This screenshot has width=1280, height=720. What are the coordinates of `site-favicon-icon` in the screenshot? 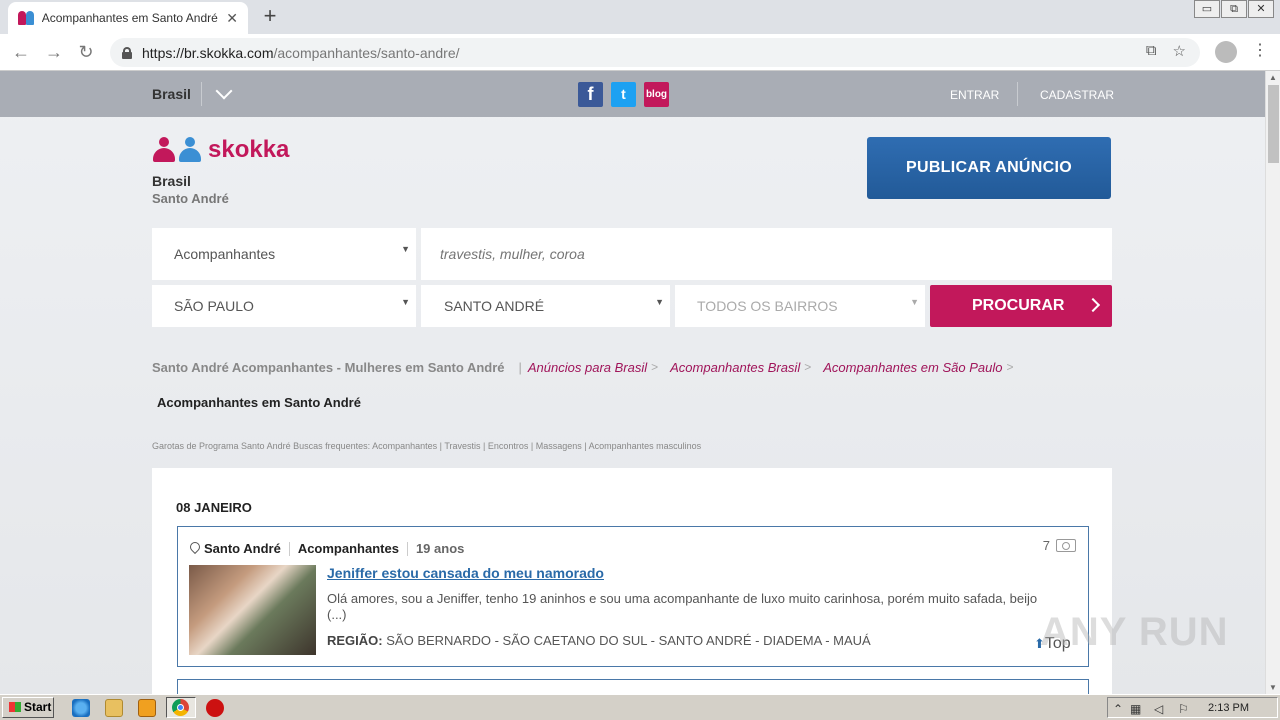 It's located at (26, 18).